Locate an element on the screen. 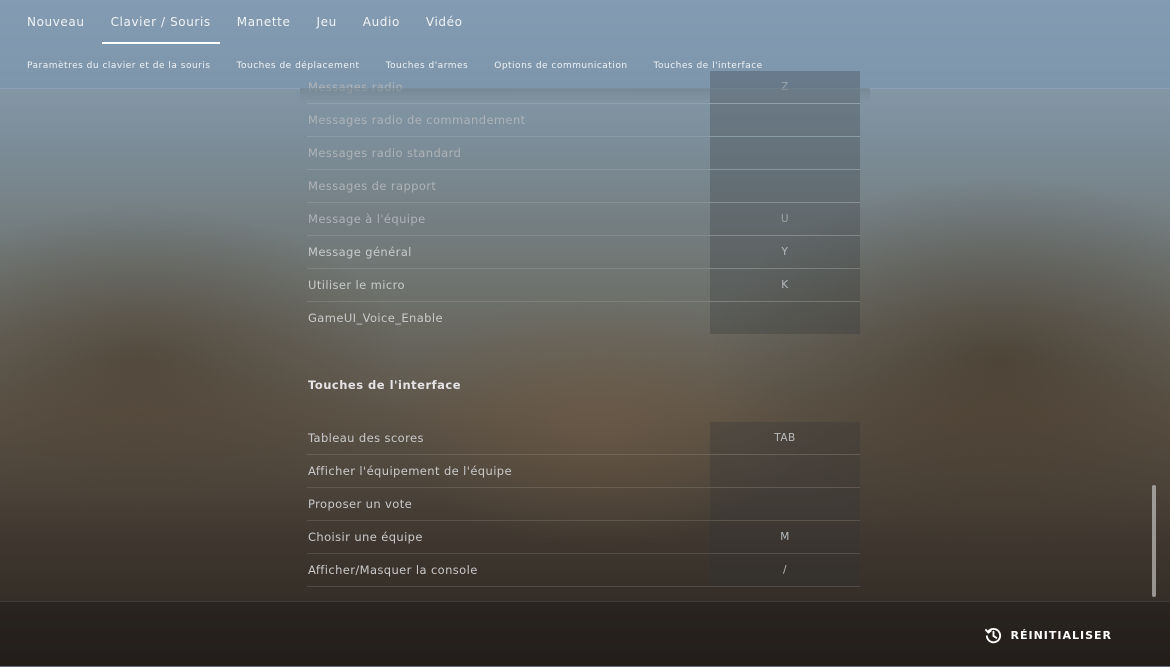 This screenshot has height=667, width=1170. keybind-key: TAB is located at coordinates (785, 438).